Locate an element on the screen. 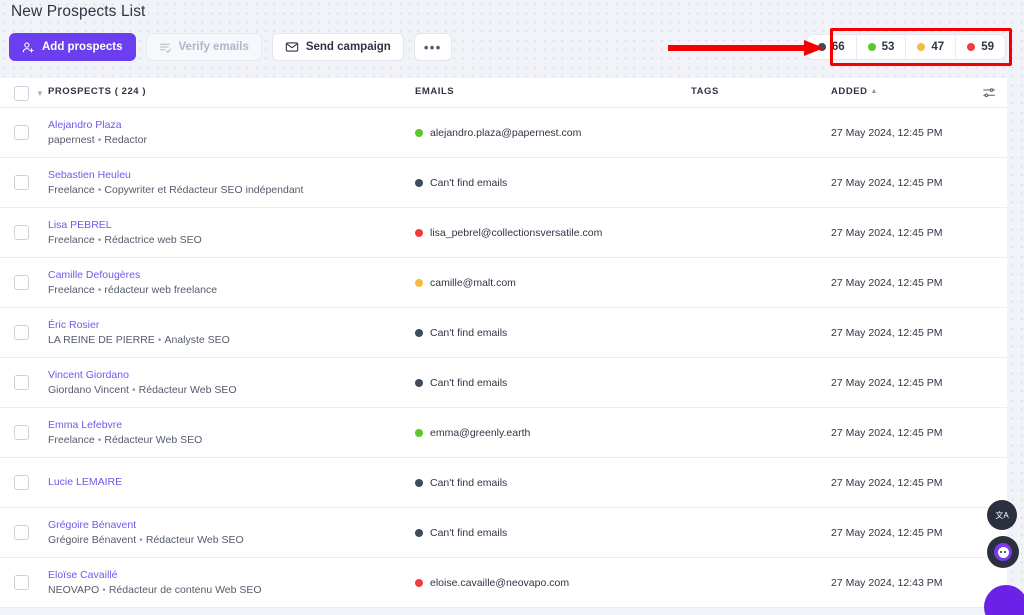  verify-emails-button: Verify emails is located at coordinates (203, 47).